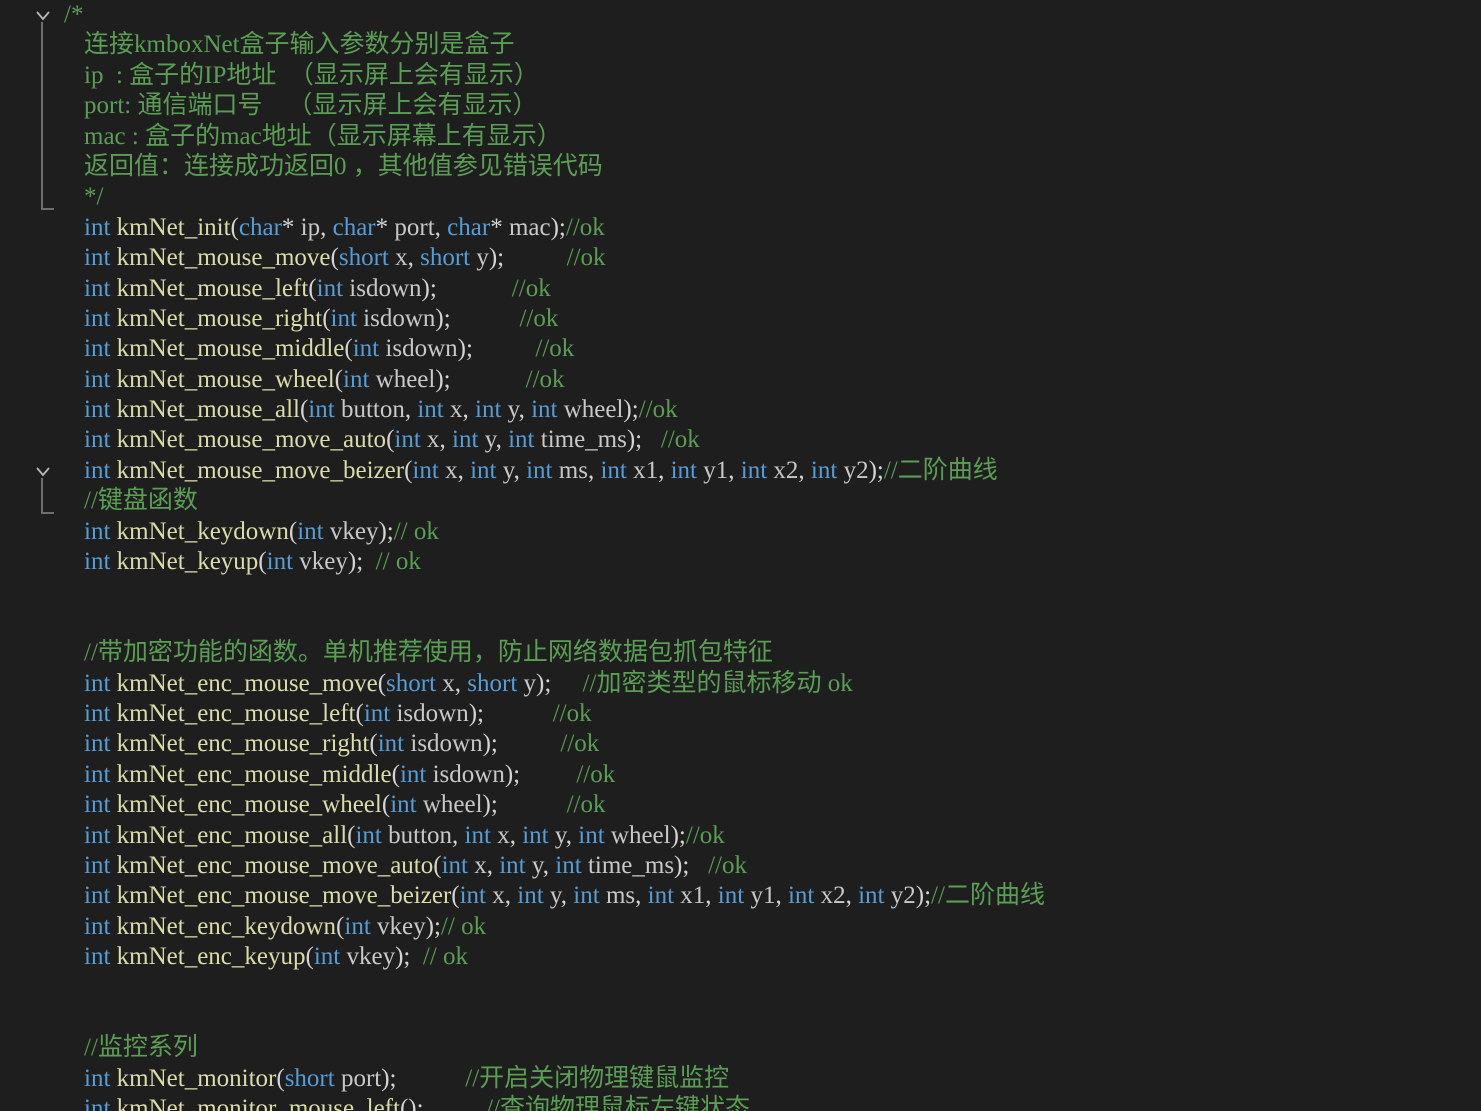  I want to click on token-fn: kmNet_enc_mouse_right, so click(243, 744).